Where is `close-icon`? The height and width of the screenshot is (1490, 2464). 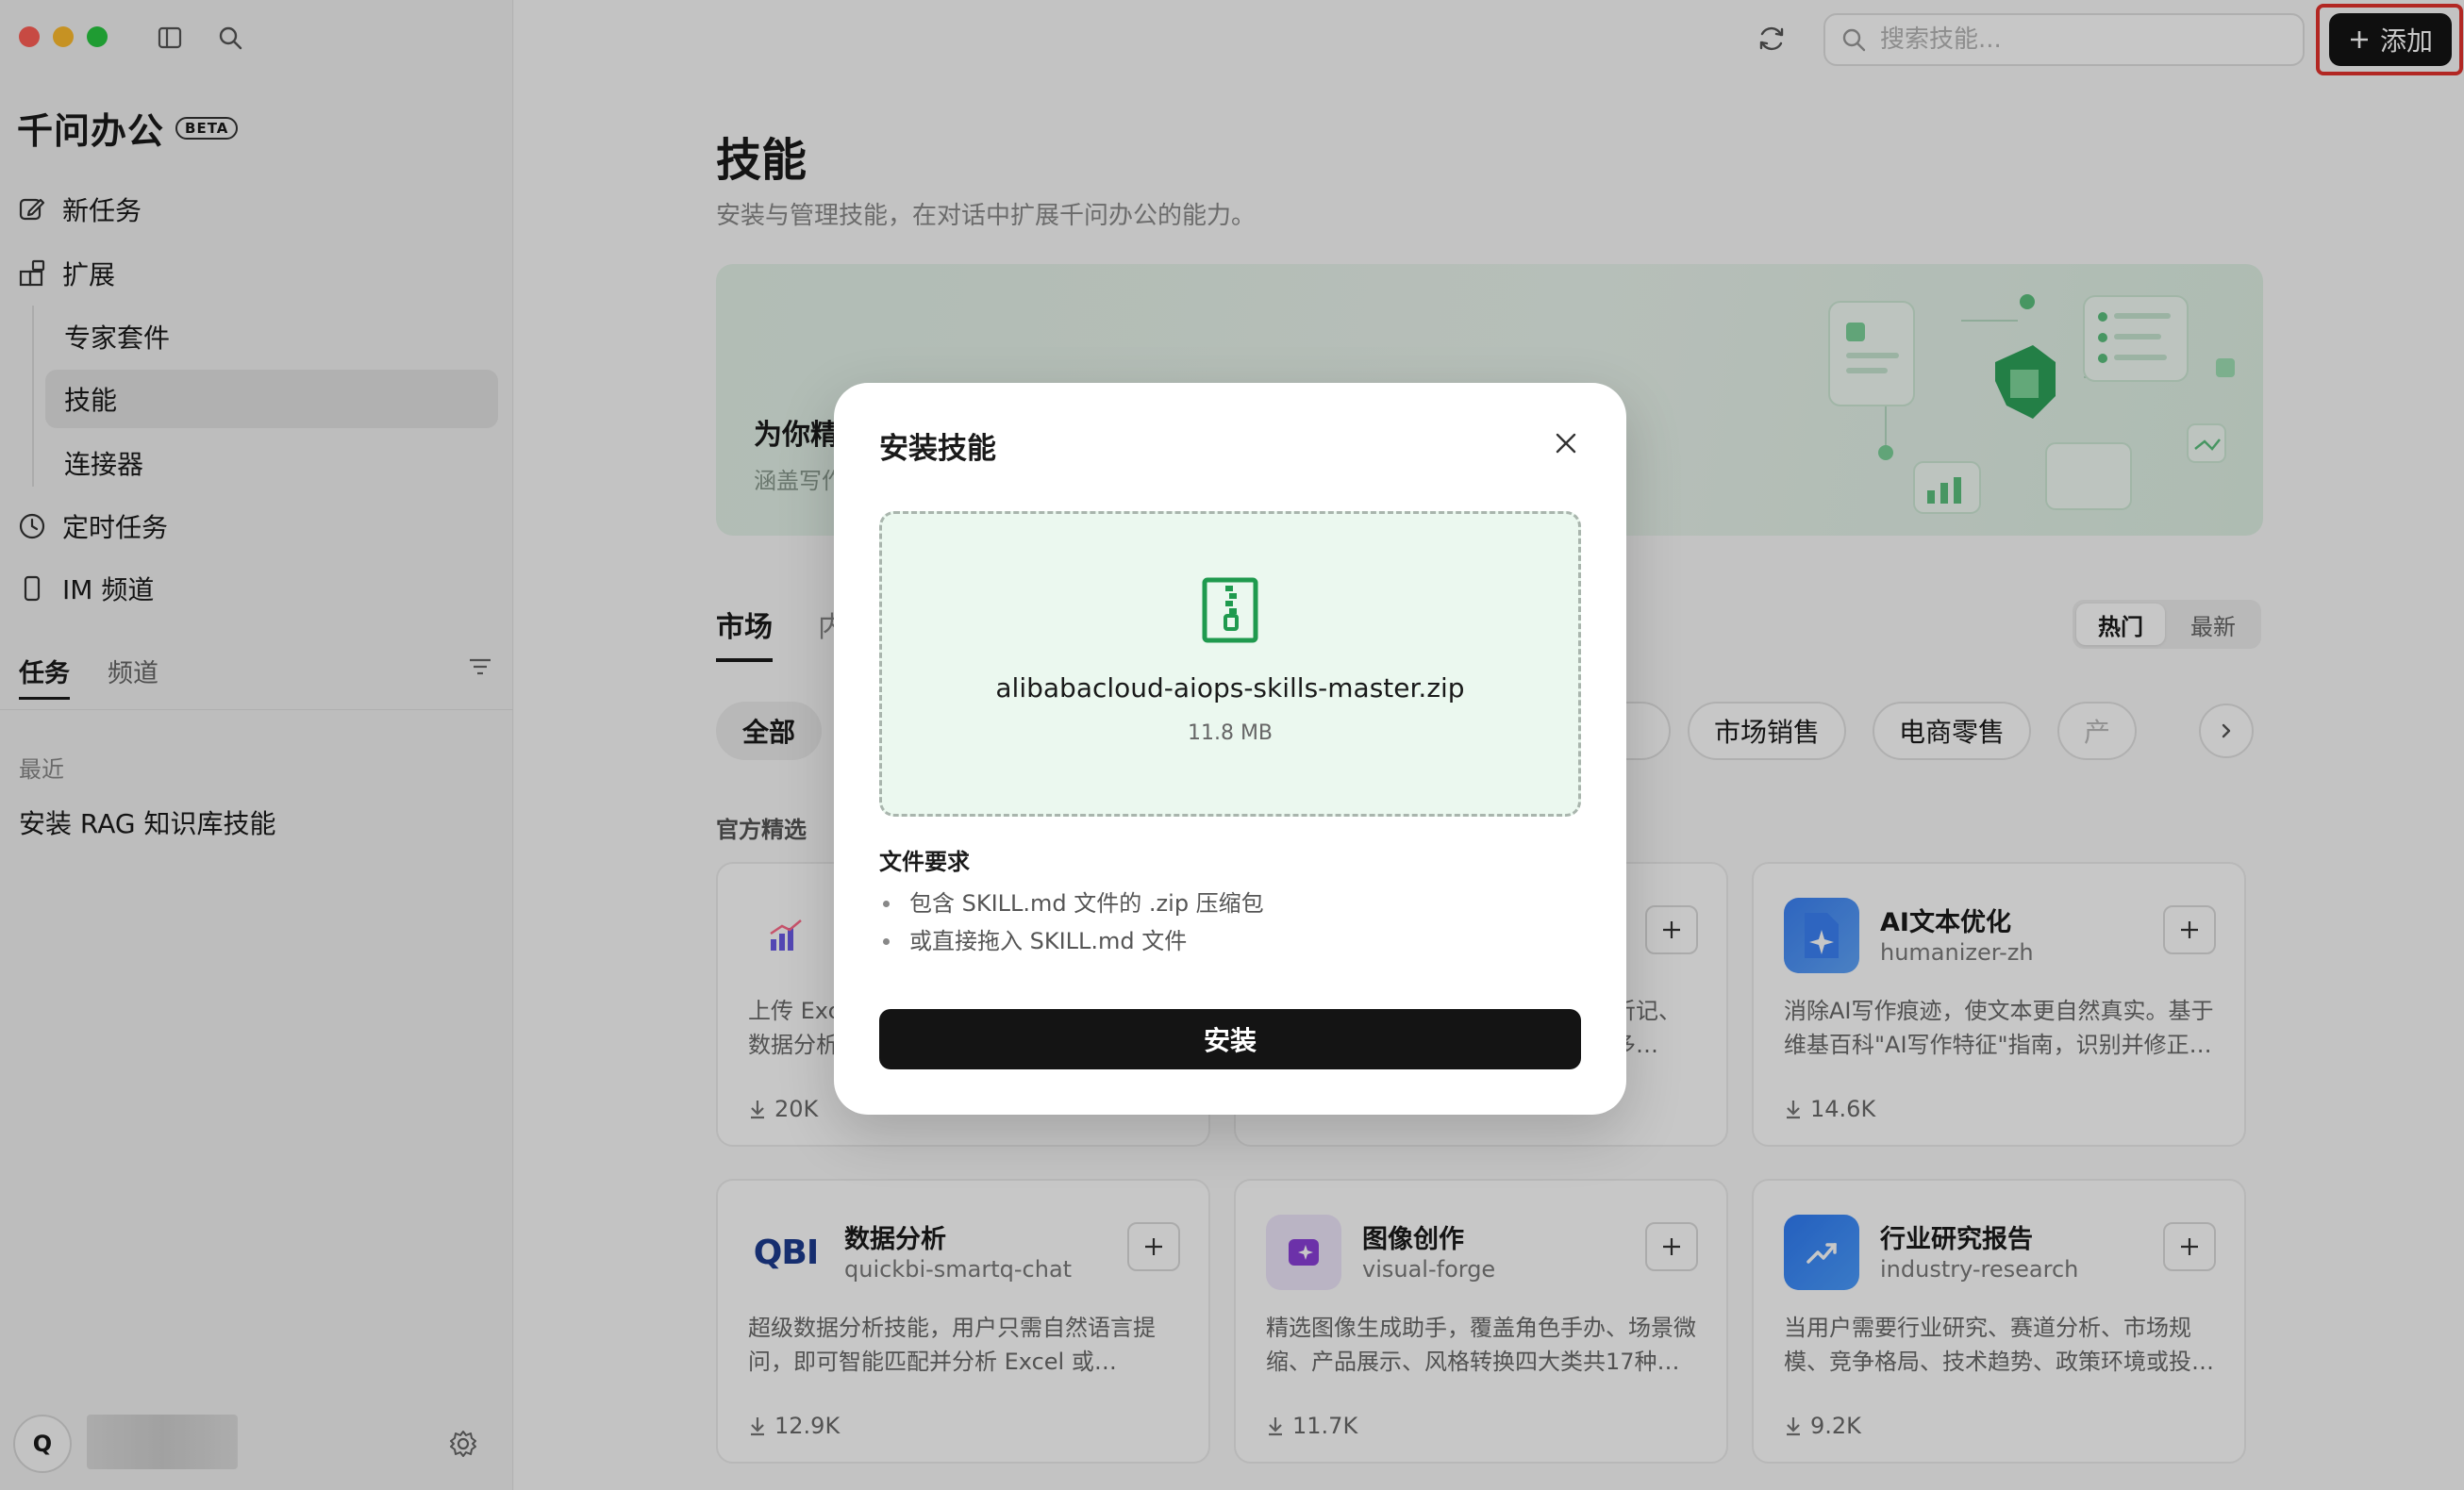 close-icon is located at coordinates (1566, 444).